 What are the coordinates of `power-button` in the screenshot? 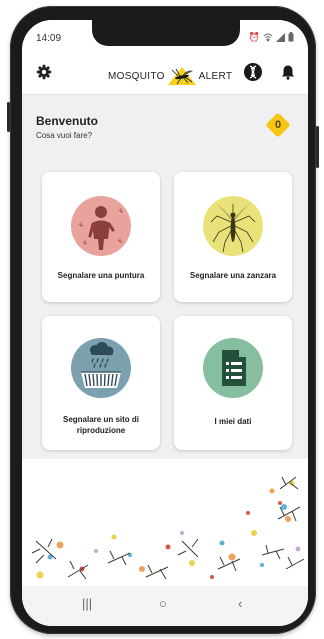 It's located at (317, 147).